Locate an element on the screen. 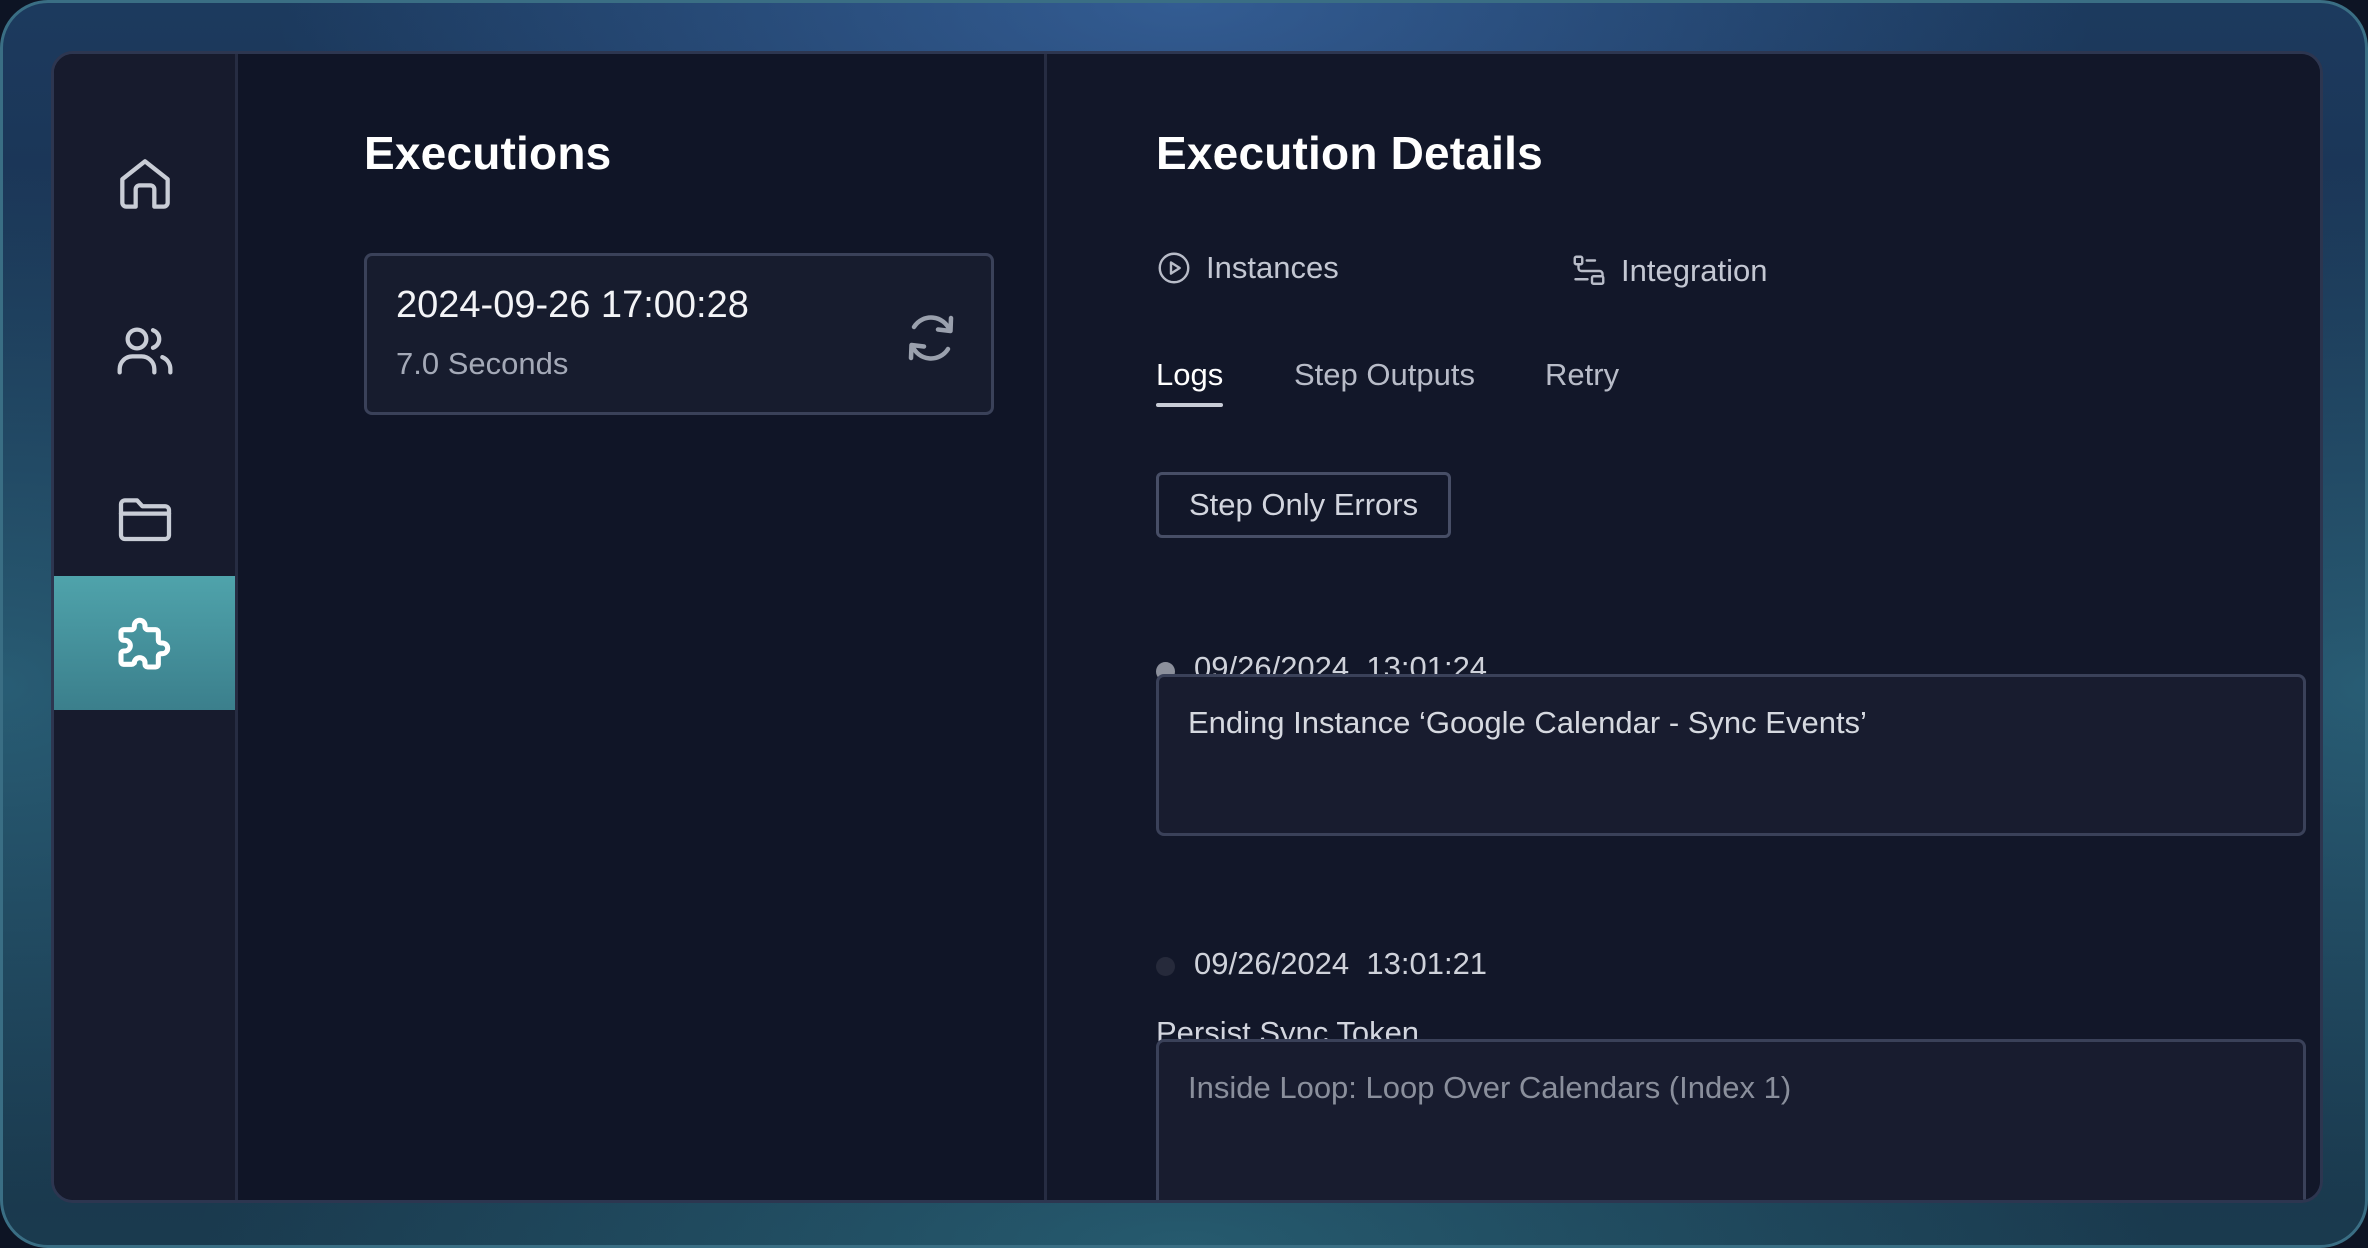 The width and height of the screenshot is (2368, 1248). details-title: Execution Details is located at coordinates (1349, 153).